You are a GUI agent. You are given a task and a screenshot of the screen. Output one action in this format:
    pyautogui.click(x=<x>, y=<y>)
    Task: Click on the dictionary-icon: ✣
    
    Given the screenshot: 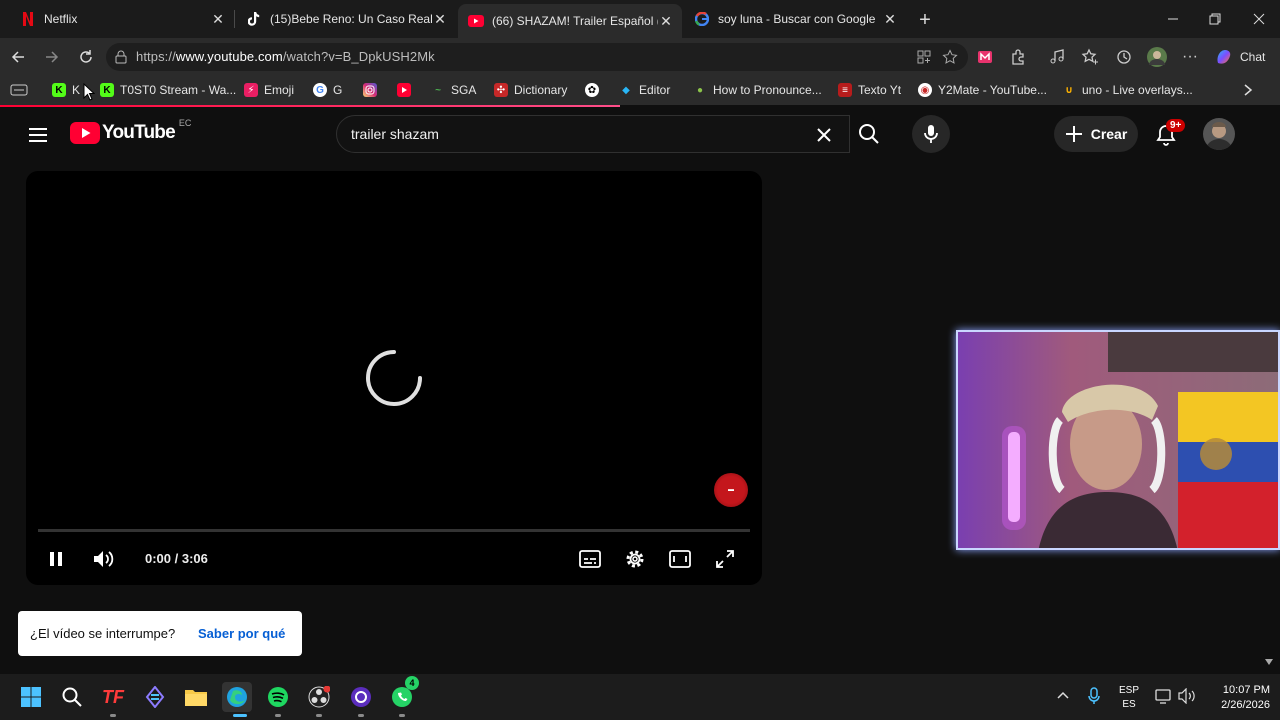 What is the action you would take?
    pyautogui.click(x=501, y=90)
    